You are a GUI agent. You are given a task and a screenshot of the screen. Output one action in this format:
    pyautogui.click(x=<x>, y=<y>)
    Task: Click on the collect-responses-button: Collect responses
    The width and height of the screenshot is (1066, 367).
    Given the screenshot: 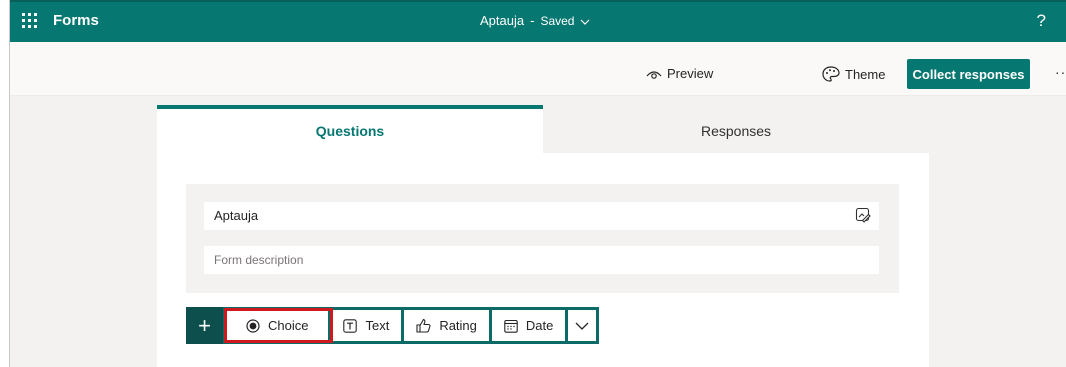 What is the action you would take?
    pyautogui.click(x=968, y=74)
    